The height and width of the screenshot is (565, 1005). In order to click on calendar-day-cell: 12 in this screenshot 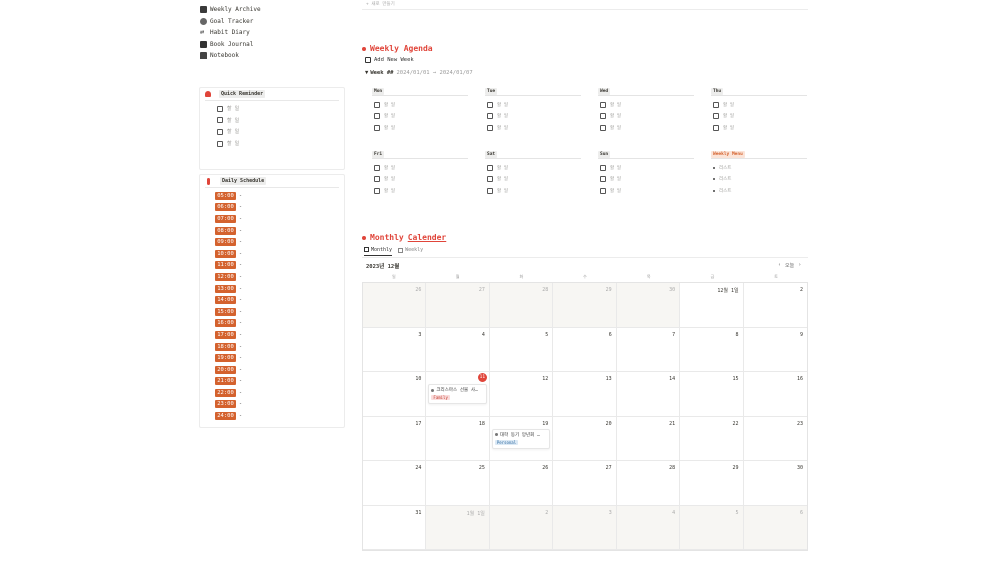, I will do `click(521, 394)`.